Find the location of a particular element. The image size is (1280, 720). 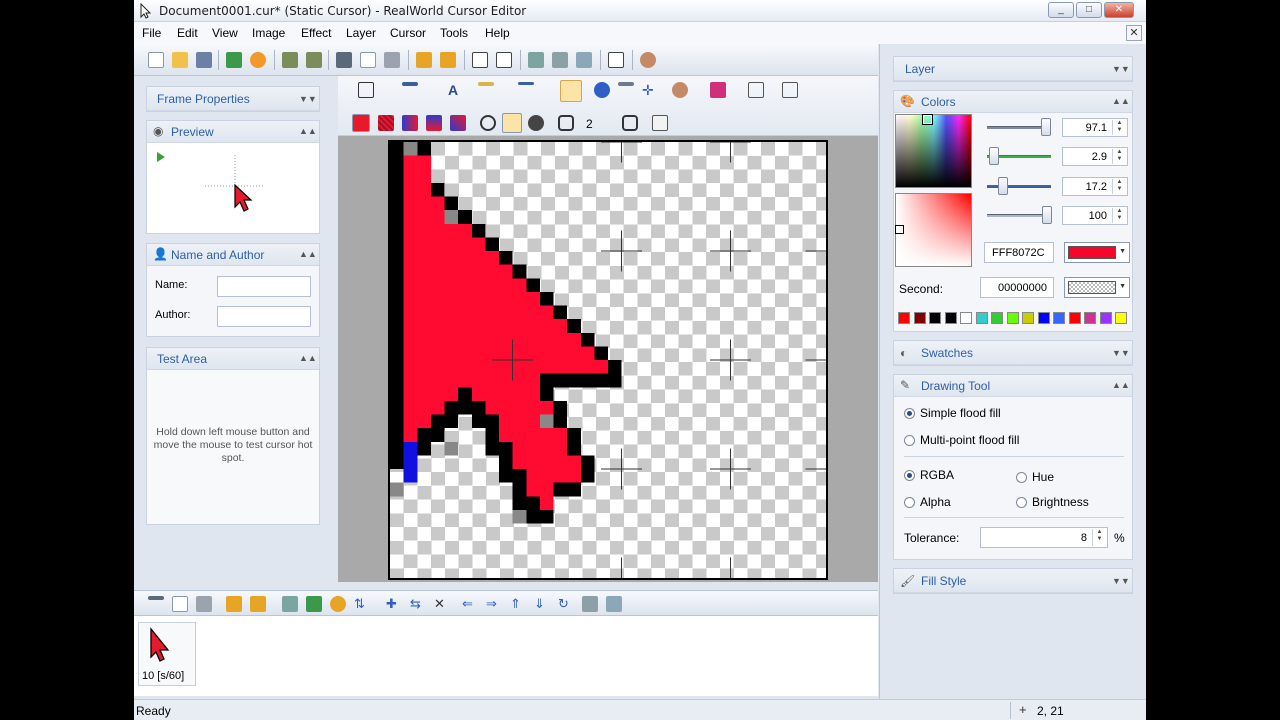

multi-fill-label: Multi-point flood fill is located at coordinates (969, 440).